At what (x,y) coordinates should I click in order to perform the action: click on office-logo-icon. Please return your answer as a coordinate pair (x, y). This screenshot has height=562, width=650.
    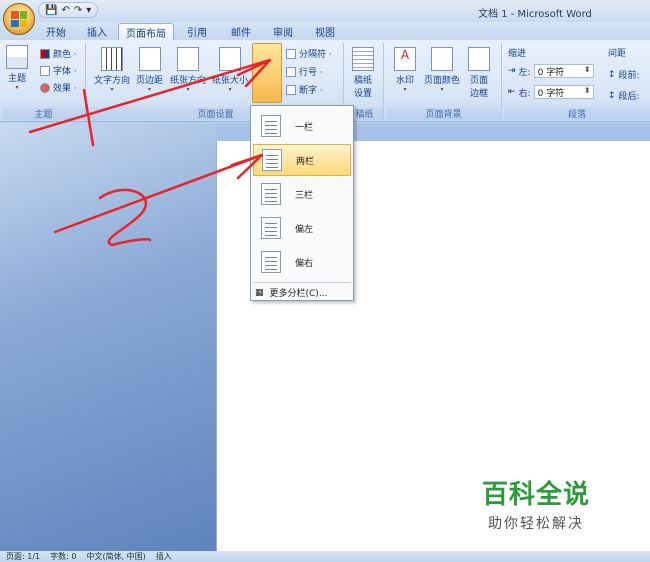
    Looking at the image, I should click on (19, 19).